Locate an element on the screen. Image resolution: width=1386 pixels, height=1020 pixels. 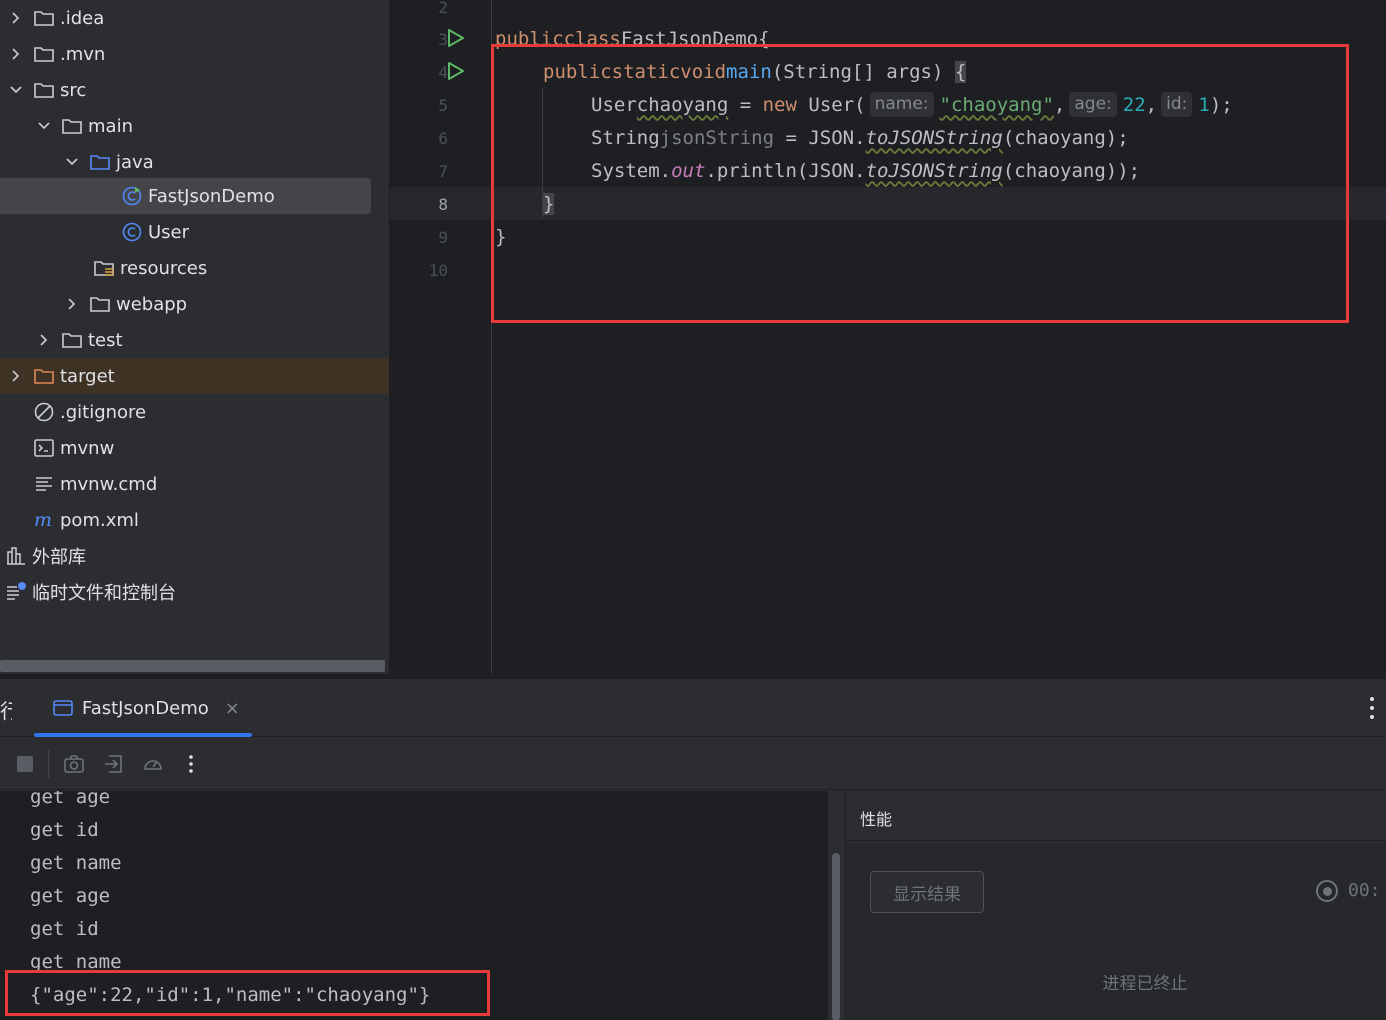
punctuation: ); is located at coordinates (1221, 104).